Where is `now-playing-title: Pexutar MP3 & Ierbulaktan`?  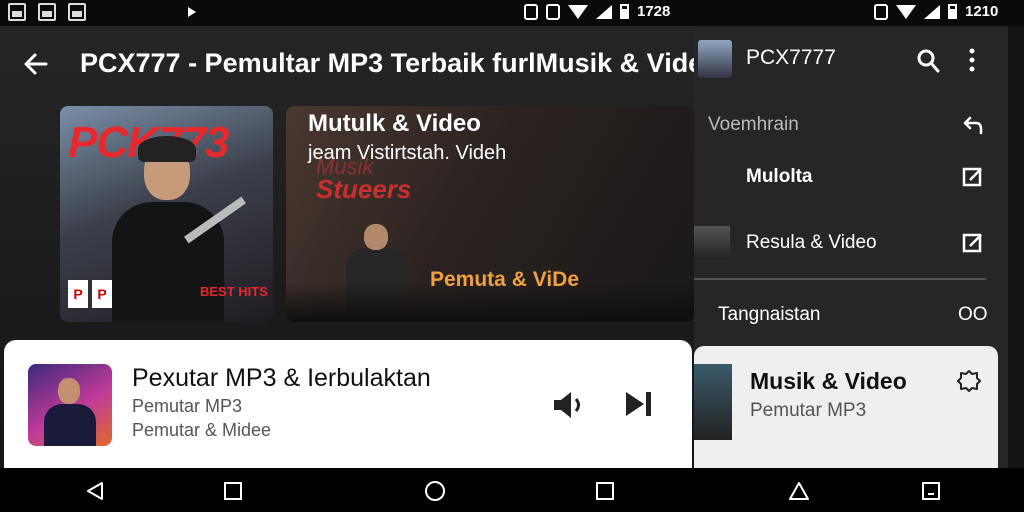 now-playing-title: Pexutar MP3 & Ierbulaktan is located at coordinates (281, 378).